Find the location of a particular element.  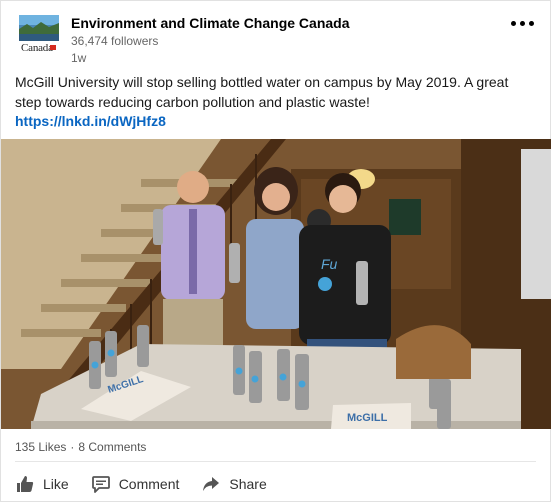

reaction-stats: 135 Likes · 8 Comments is located at coordinates (80, 447).